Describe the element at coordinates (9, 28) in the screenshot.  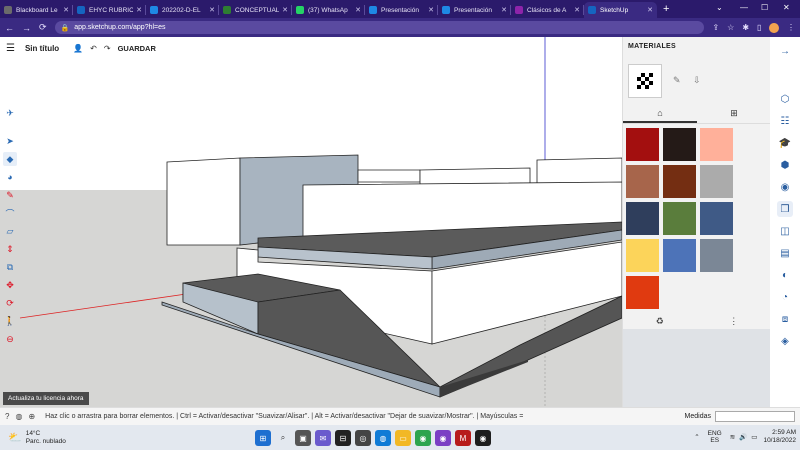
I see `back-icon: ←` at that location.